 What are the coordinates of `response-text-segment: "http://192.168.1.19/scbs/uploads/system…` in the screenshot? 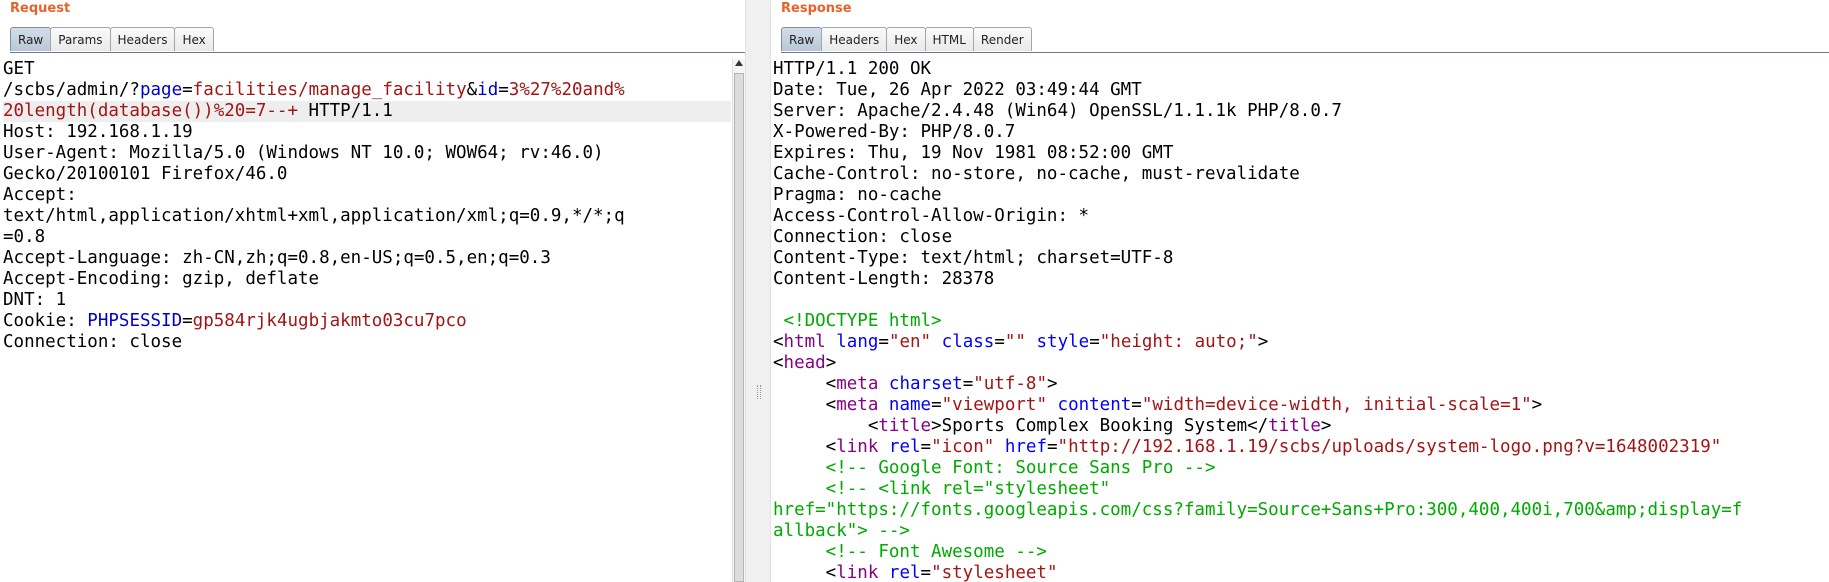 It's located at (1389, 447).